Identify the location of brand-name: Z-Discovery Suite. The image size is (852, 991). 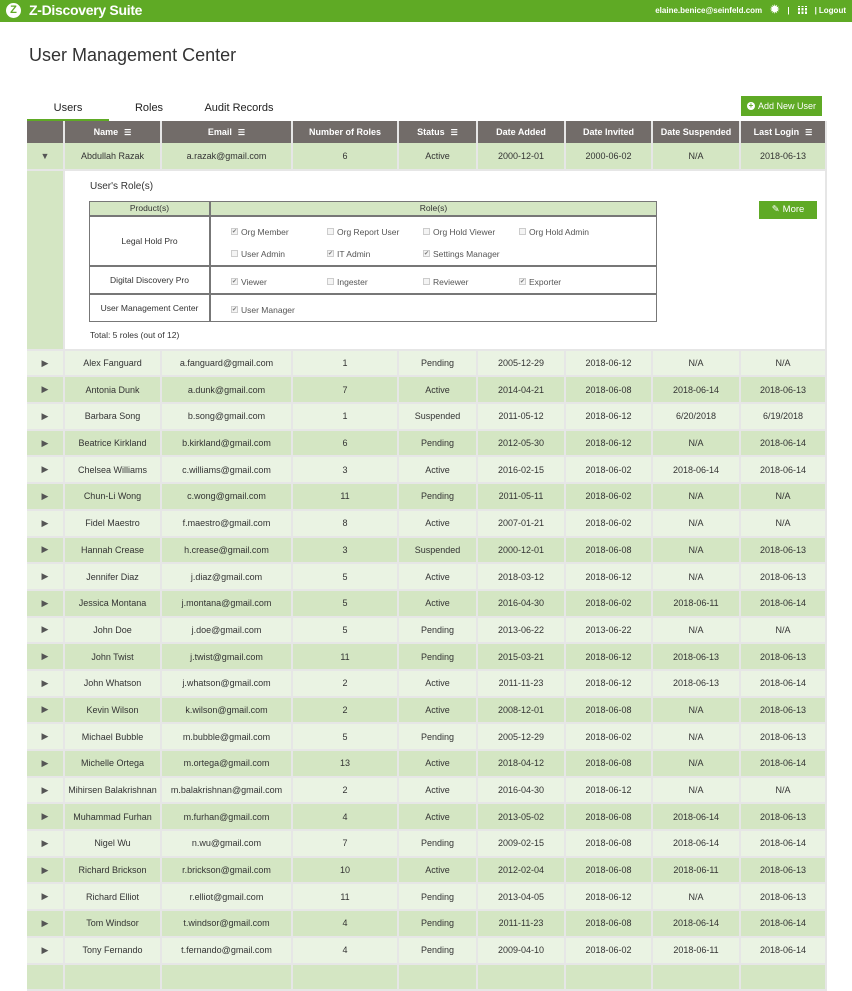
(86, 10).